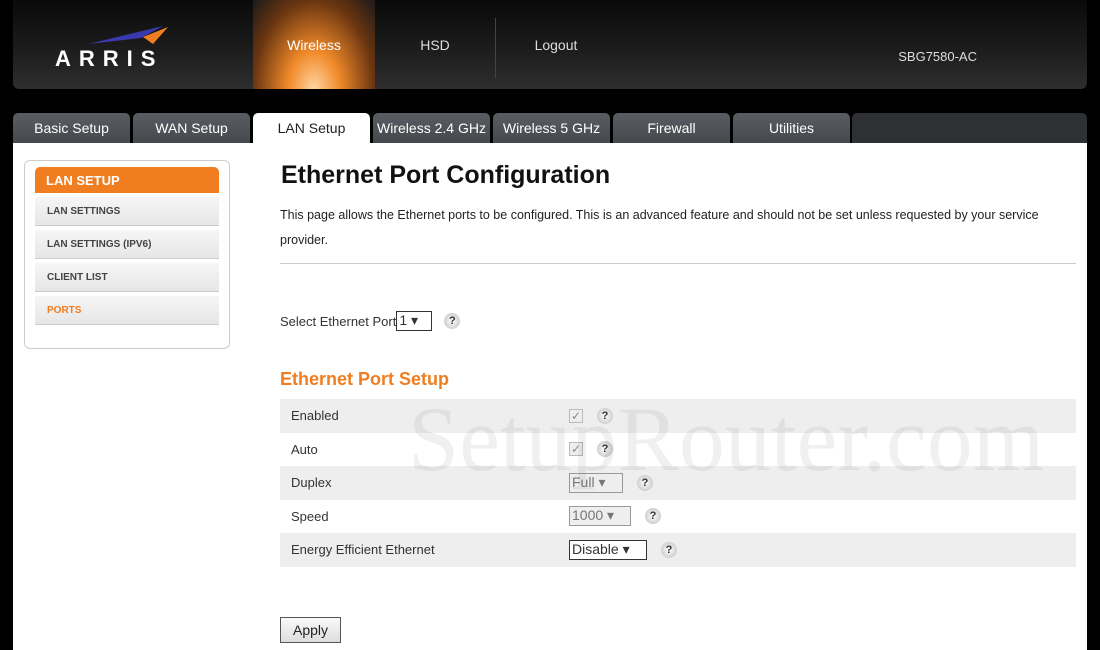 Image resolution: width=1100 pixels, height=650 pixels. I want to click on apply-button: Apply, so click(310, 630).